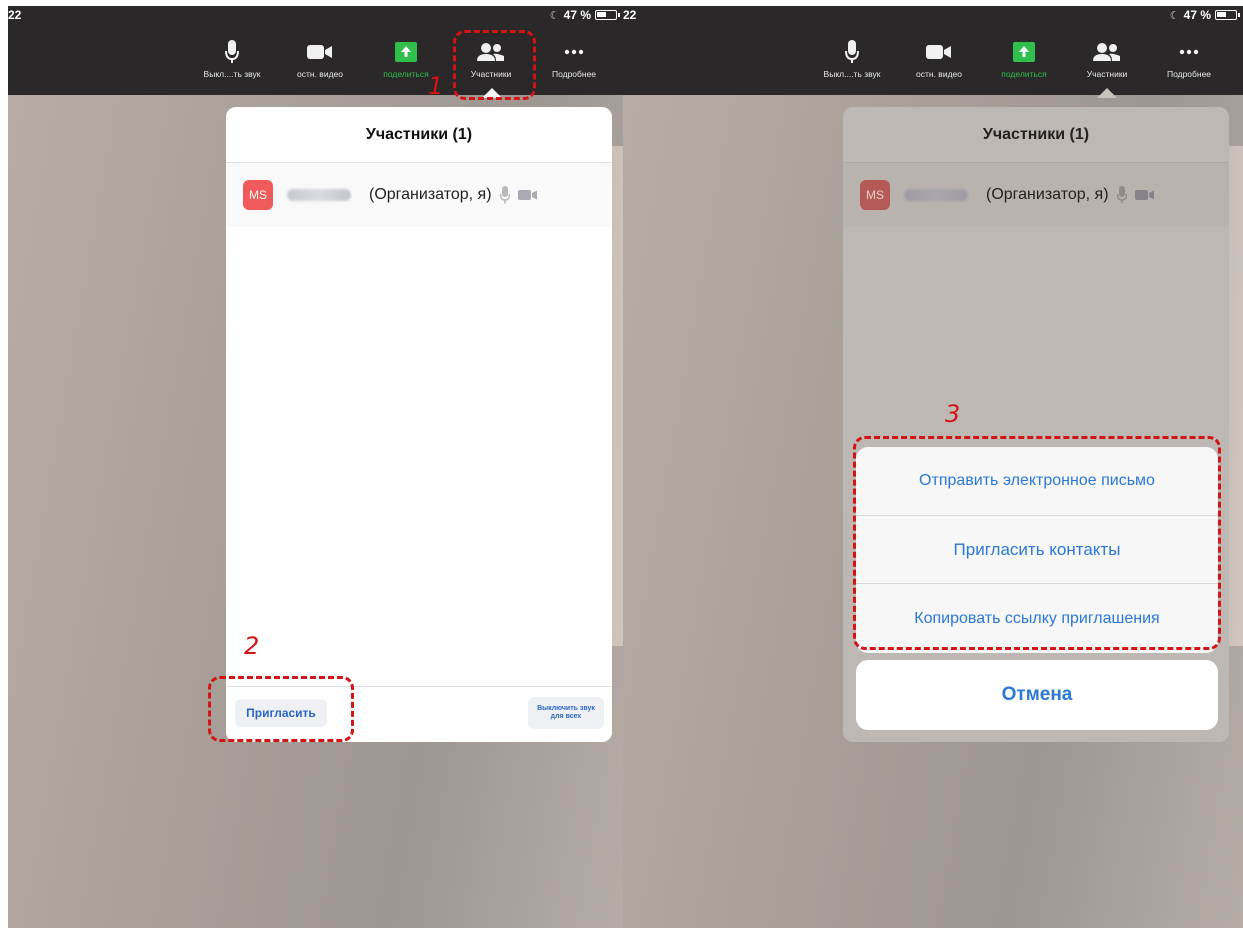 This screenshot has width=1243, height=928. I want to click on participants-button: Участники, so click(1107, 58).